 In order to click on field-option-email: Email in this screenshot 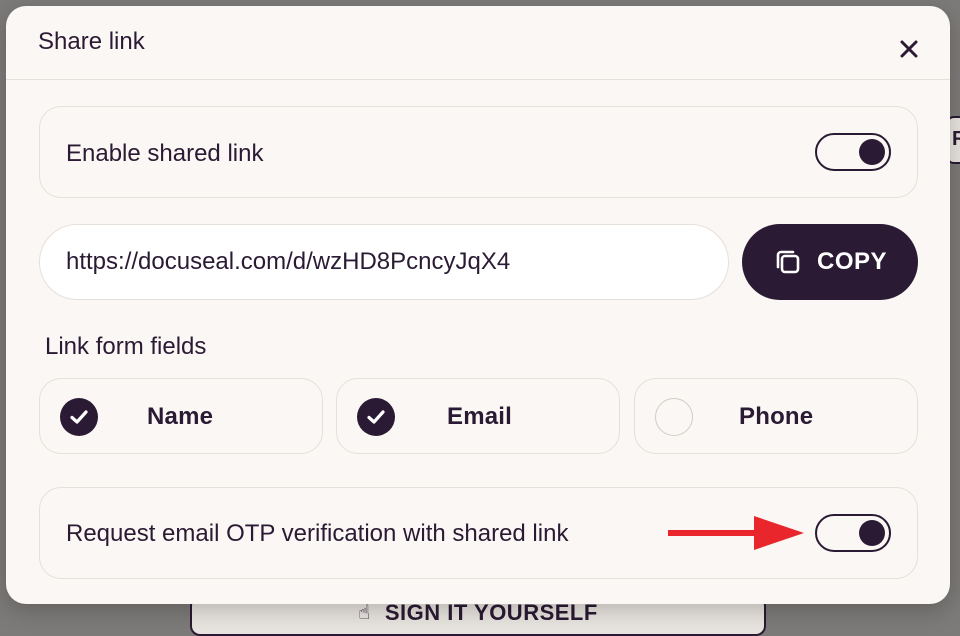, I will do `click(478, 416)`.